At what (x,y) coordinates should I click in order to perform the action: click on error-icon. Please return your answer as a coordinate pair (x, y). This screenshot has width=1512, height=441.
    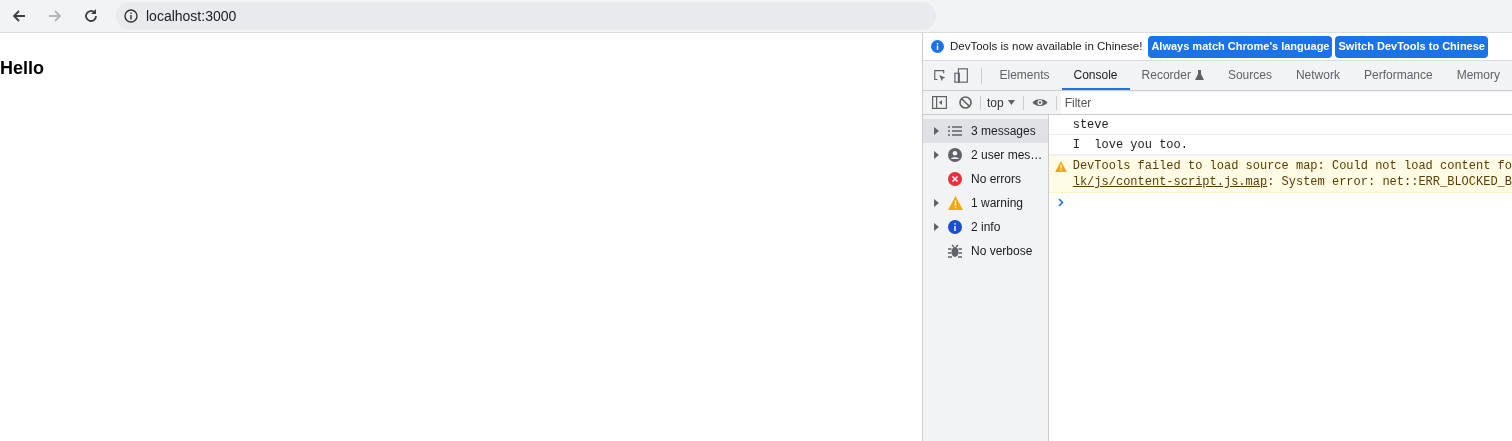
    Looking at the image, I should click on (955, 179).